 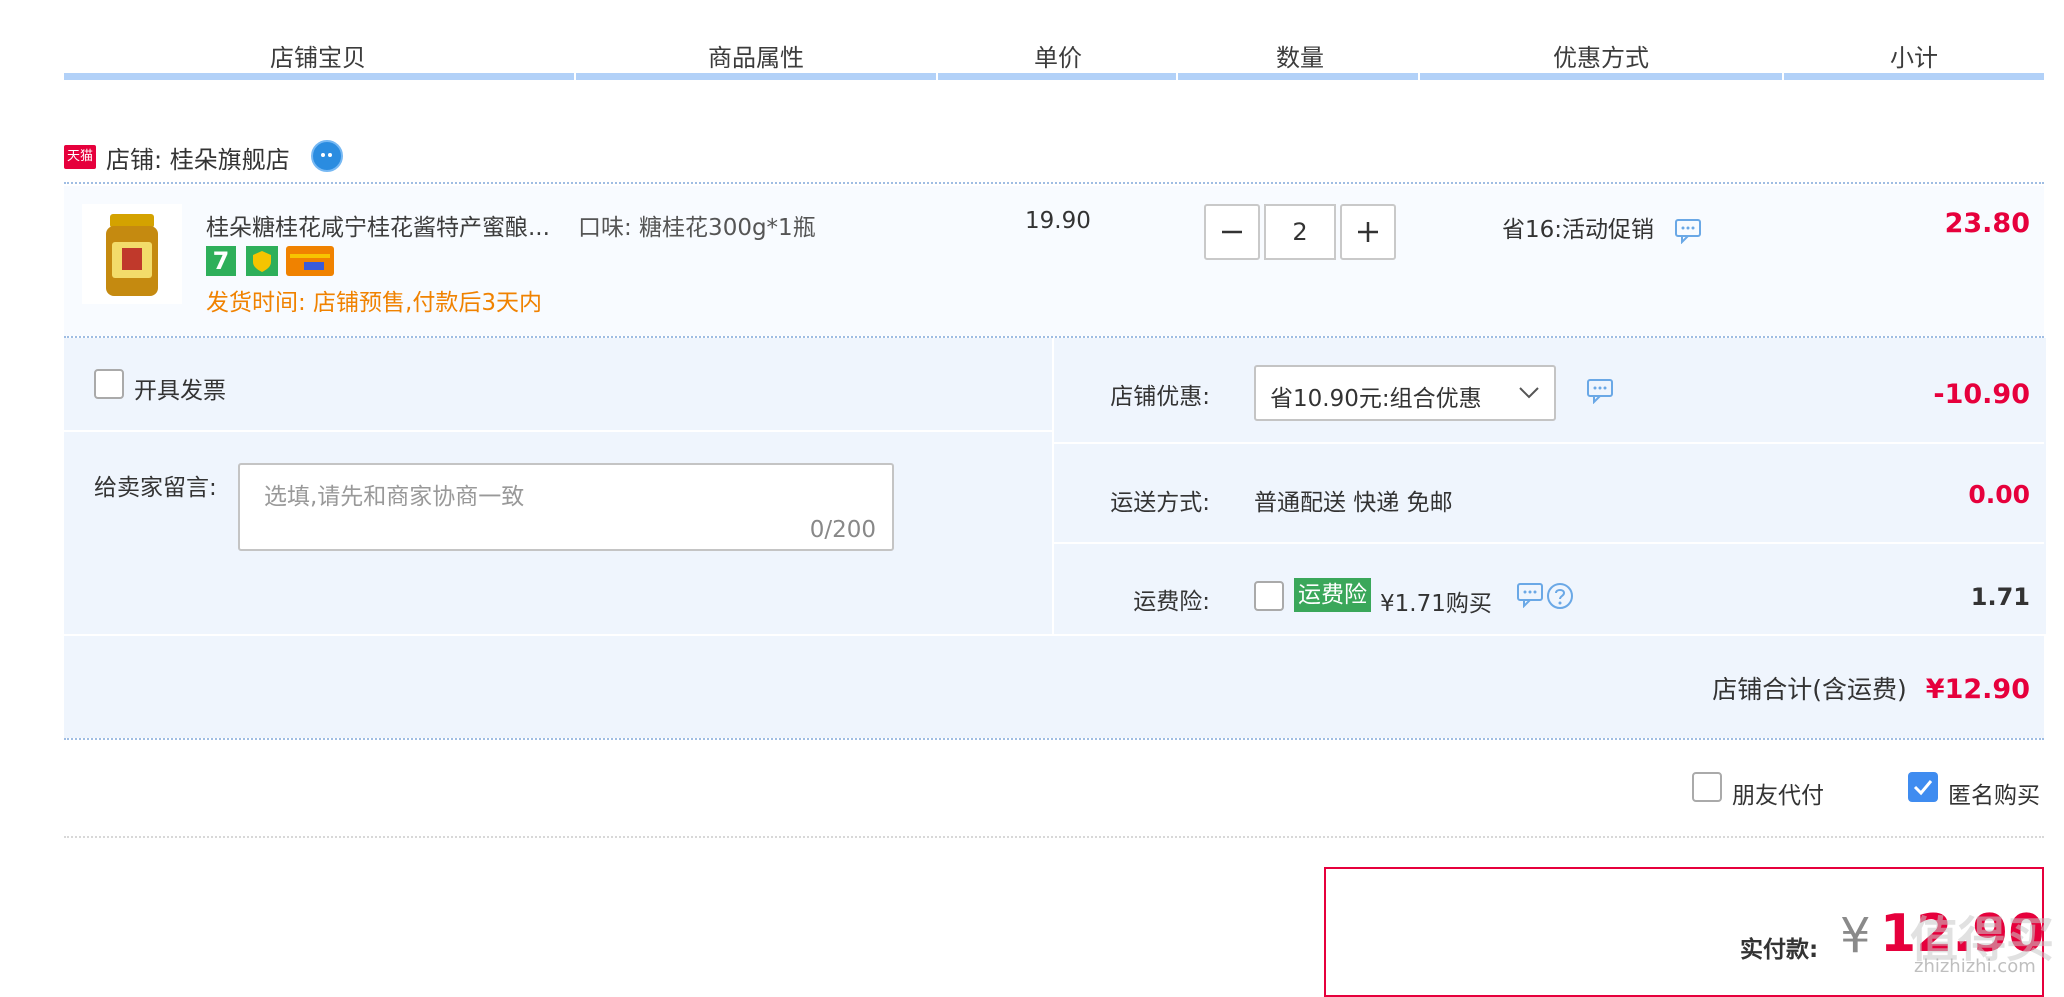 What do you see at coordinates (1578, 230) in the screenshot?
I see `promo-text: 省16:活动促销` at bounding box center [1578, 230].